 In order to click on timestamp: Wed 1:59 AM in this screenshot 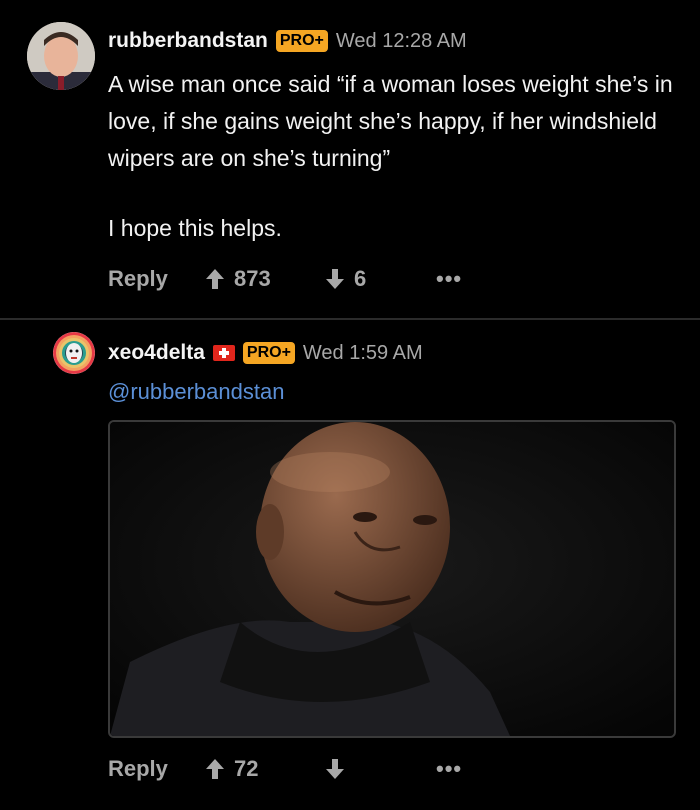, I will do `click(362, 352)`.